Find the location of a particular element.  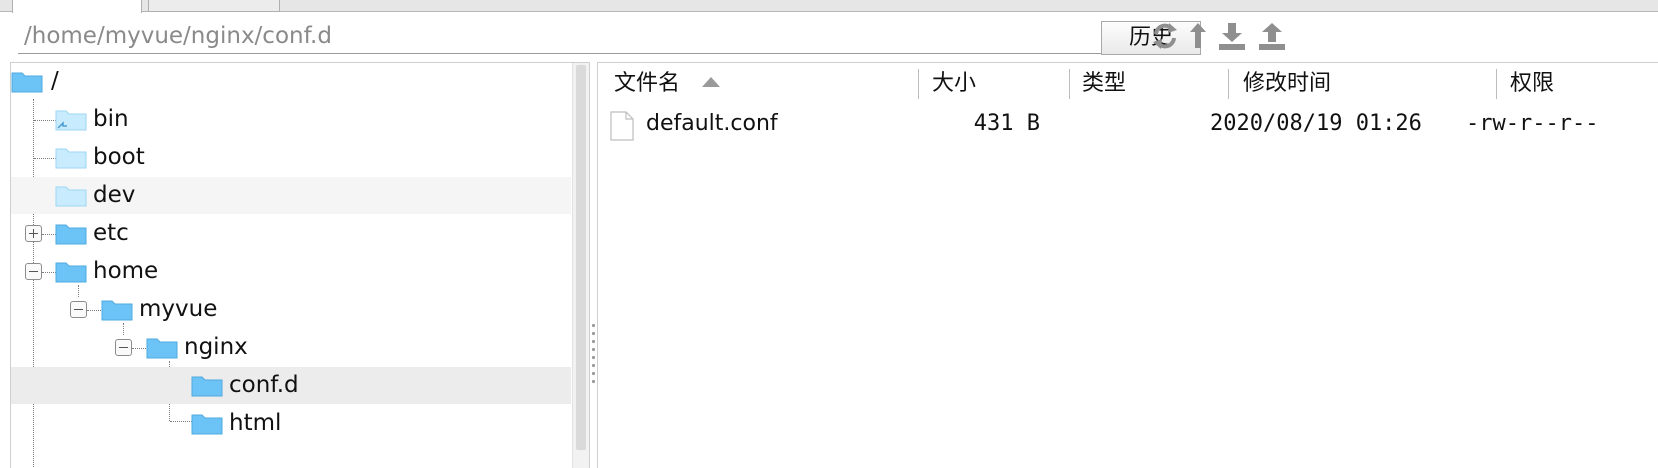

tree-item-bin: bin is located at coordinates (291, 119).